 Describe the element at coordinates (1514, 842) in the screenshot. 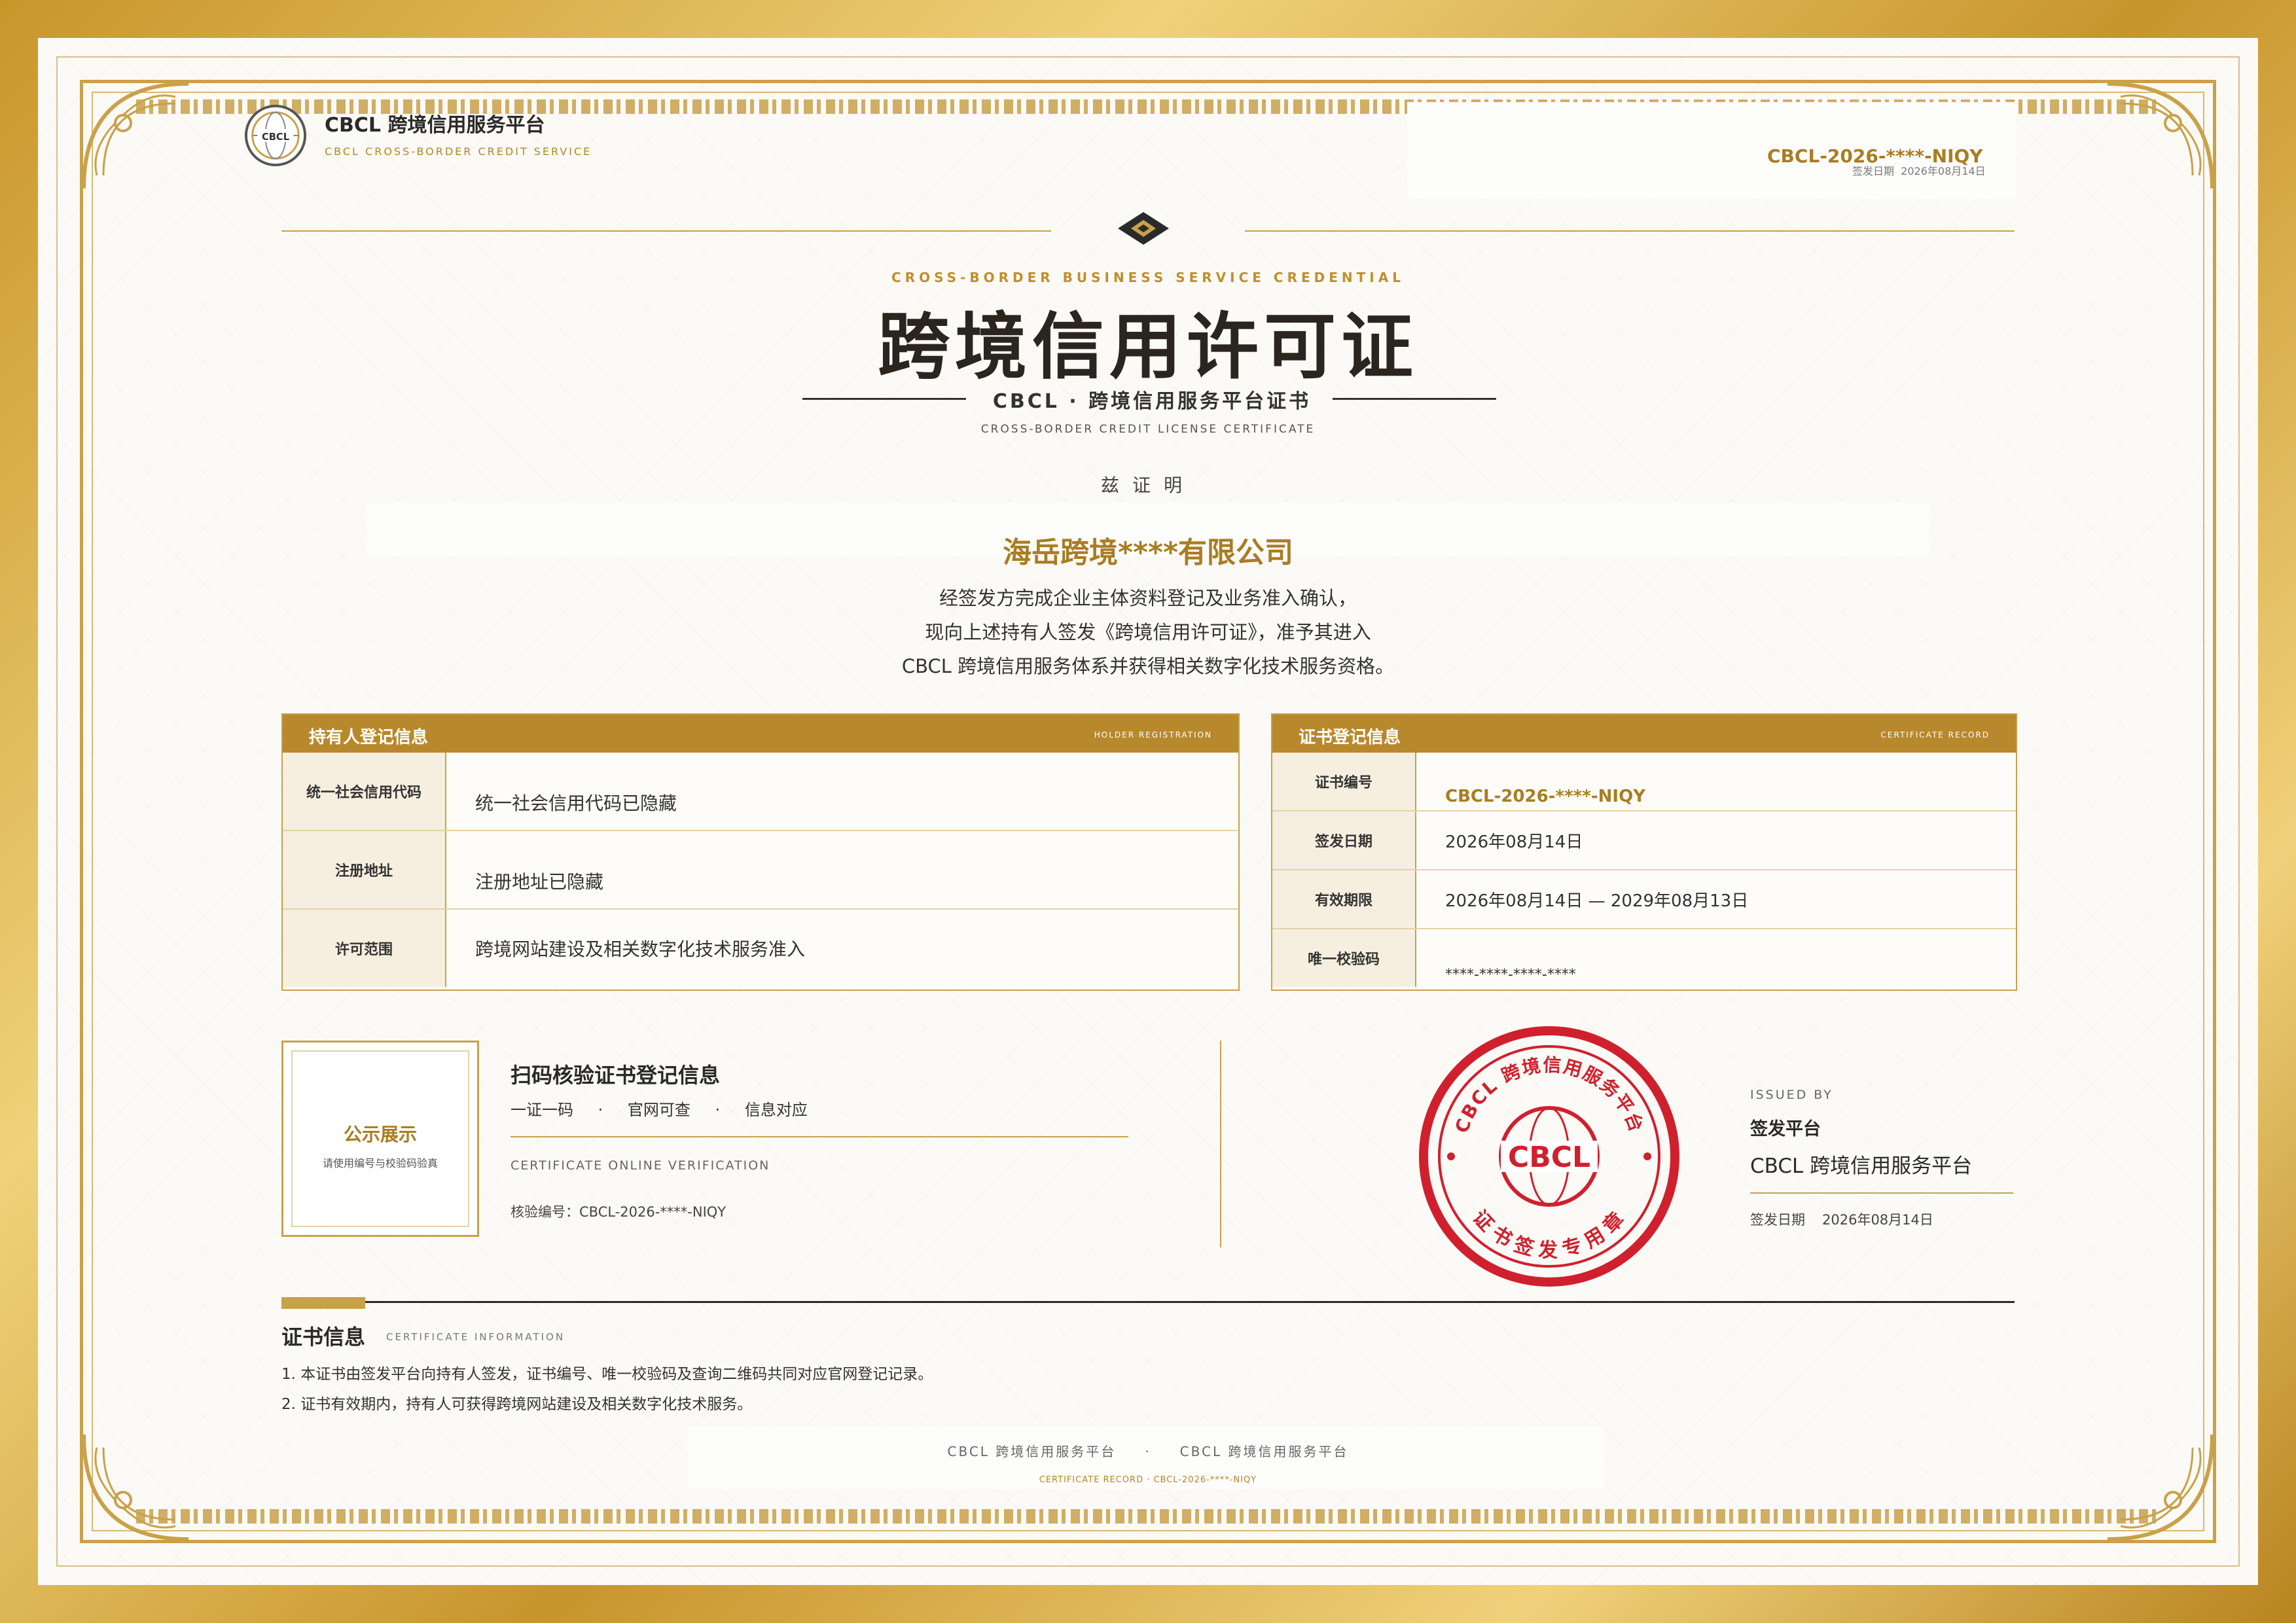

I see `row-value: 2026年08月14日` at that location.